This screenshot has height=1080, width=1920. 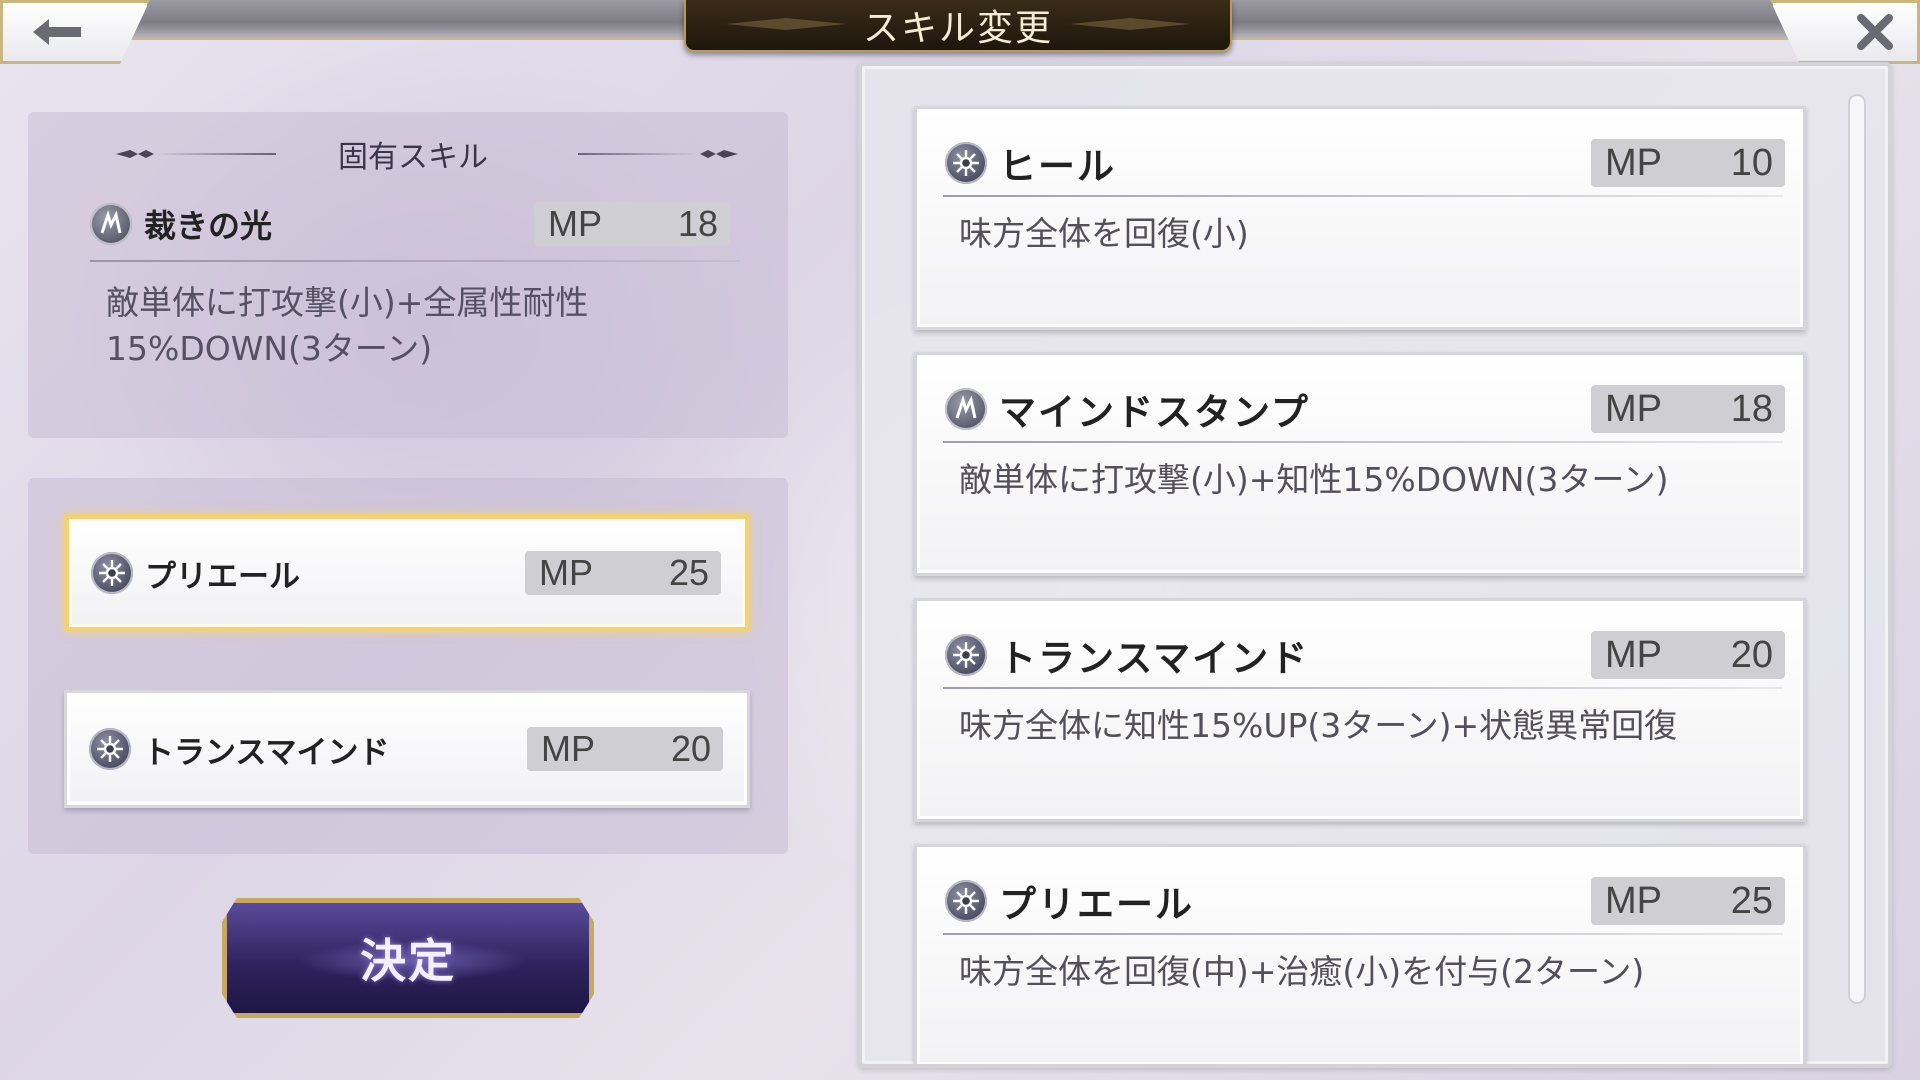 What do you see at coordinates (658, 154) in the screenshot?
I see `header-ornament-right-icon` at bounding box center [658, 154].